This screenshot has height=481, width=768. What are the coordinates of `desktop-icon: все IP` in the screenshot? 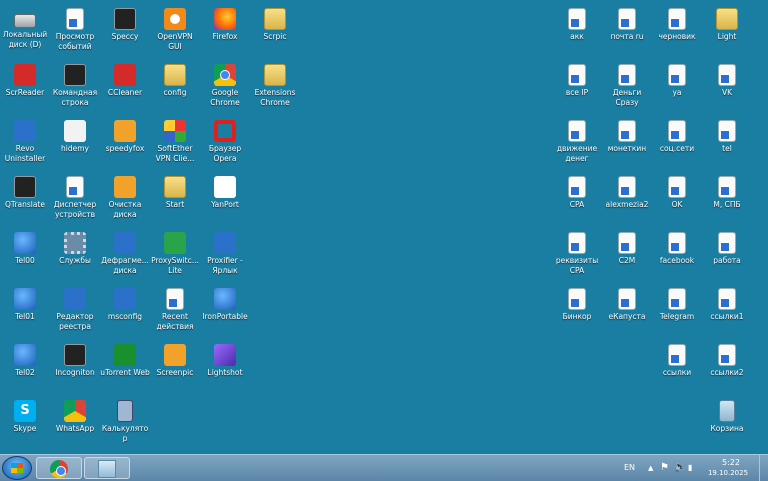 It's located at (577, 79).